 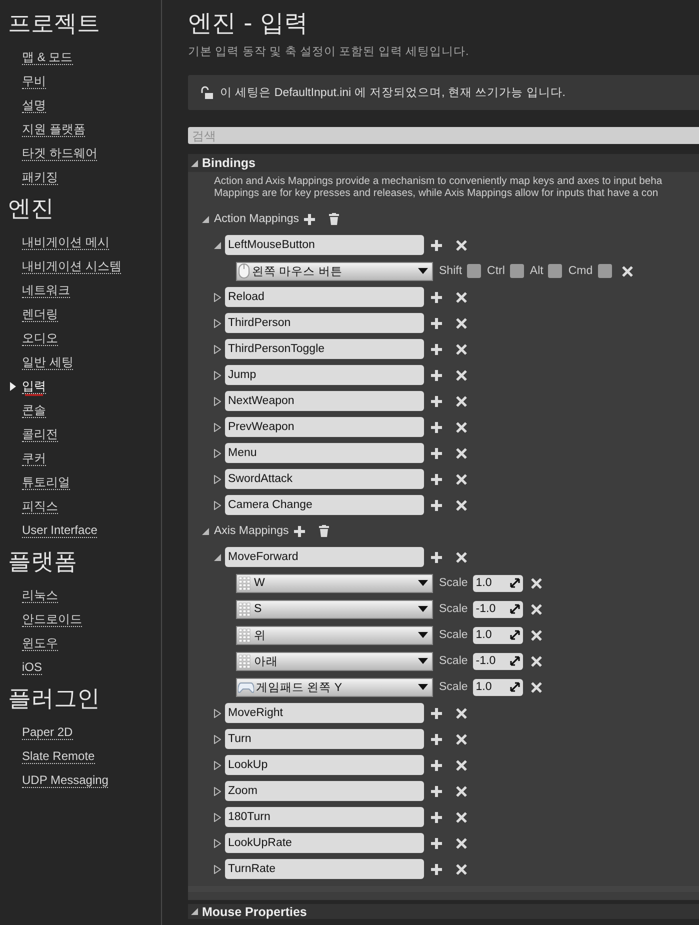 What do you see at coordinates (47, 732) in the screenshot?
I see `sidebar-link: Paper 2D` at bounding box center [47, 732].